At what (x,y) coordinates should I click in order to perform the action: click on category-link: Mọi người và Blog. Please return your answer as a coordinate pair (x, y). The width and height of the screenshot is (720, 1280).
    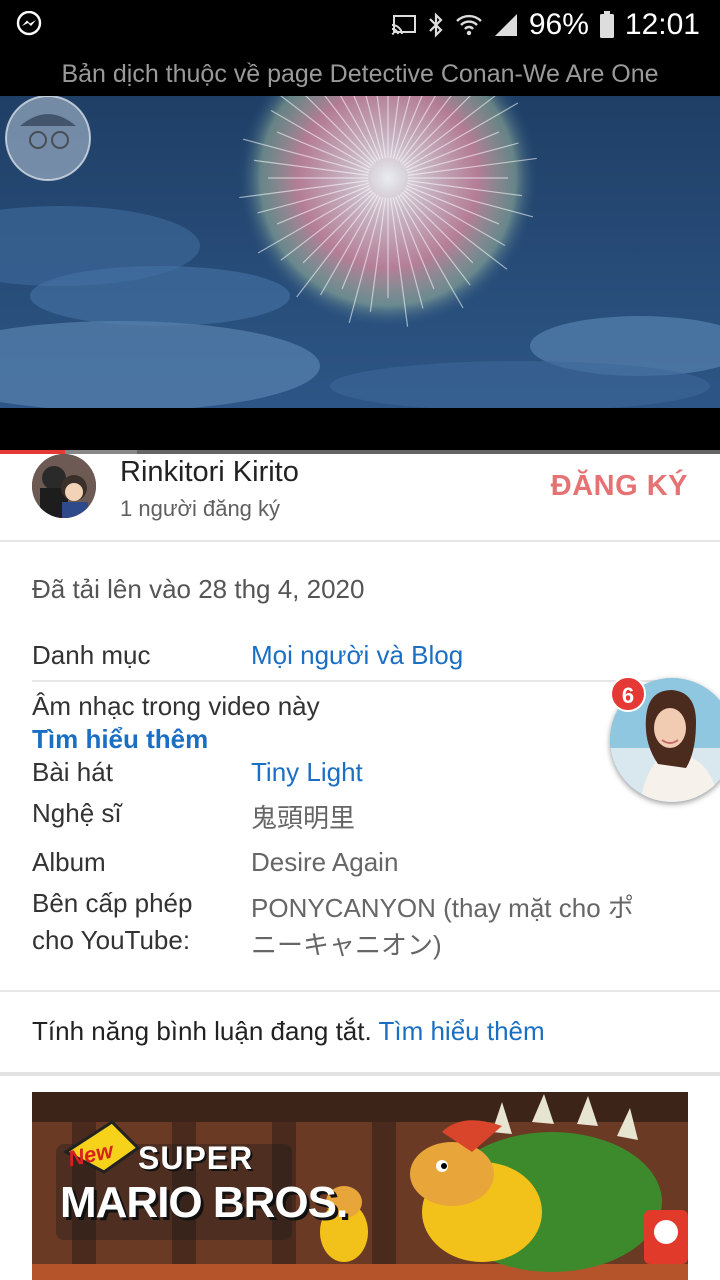
    Looking at the image, I should click on (357, 655).